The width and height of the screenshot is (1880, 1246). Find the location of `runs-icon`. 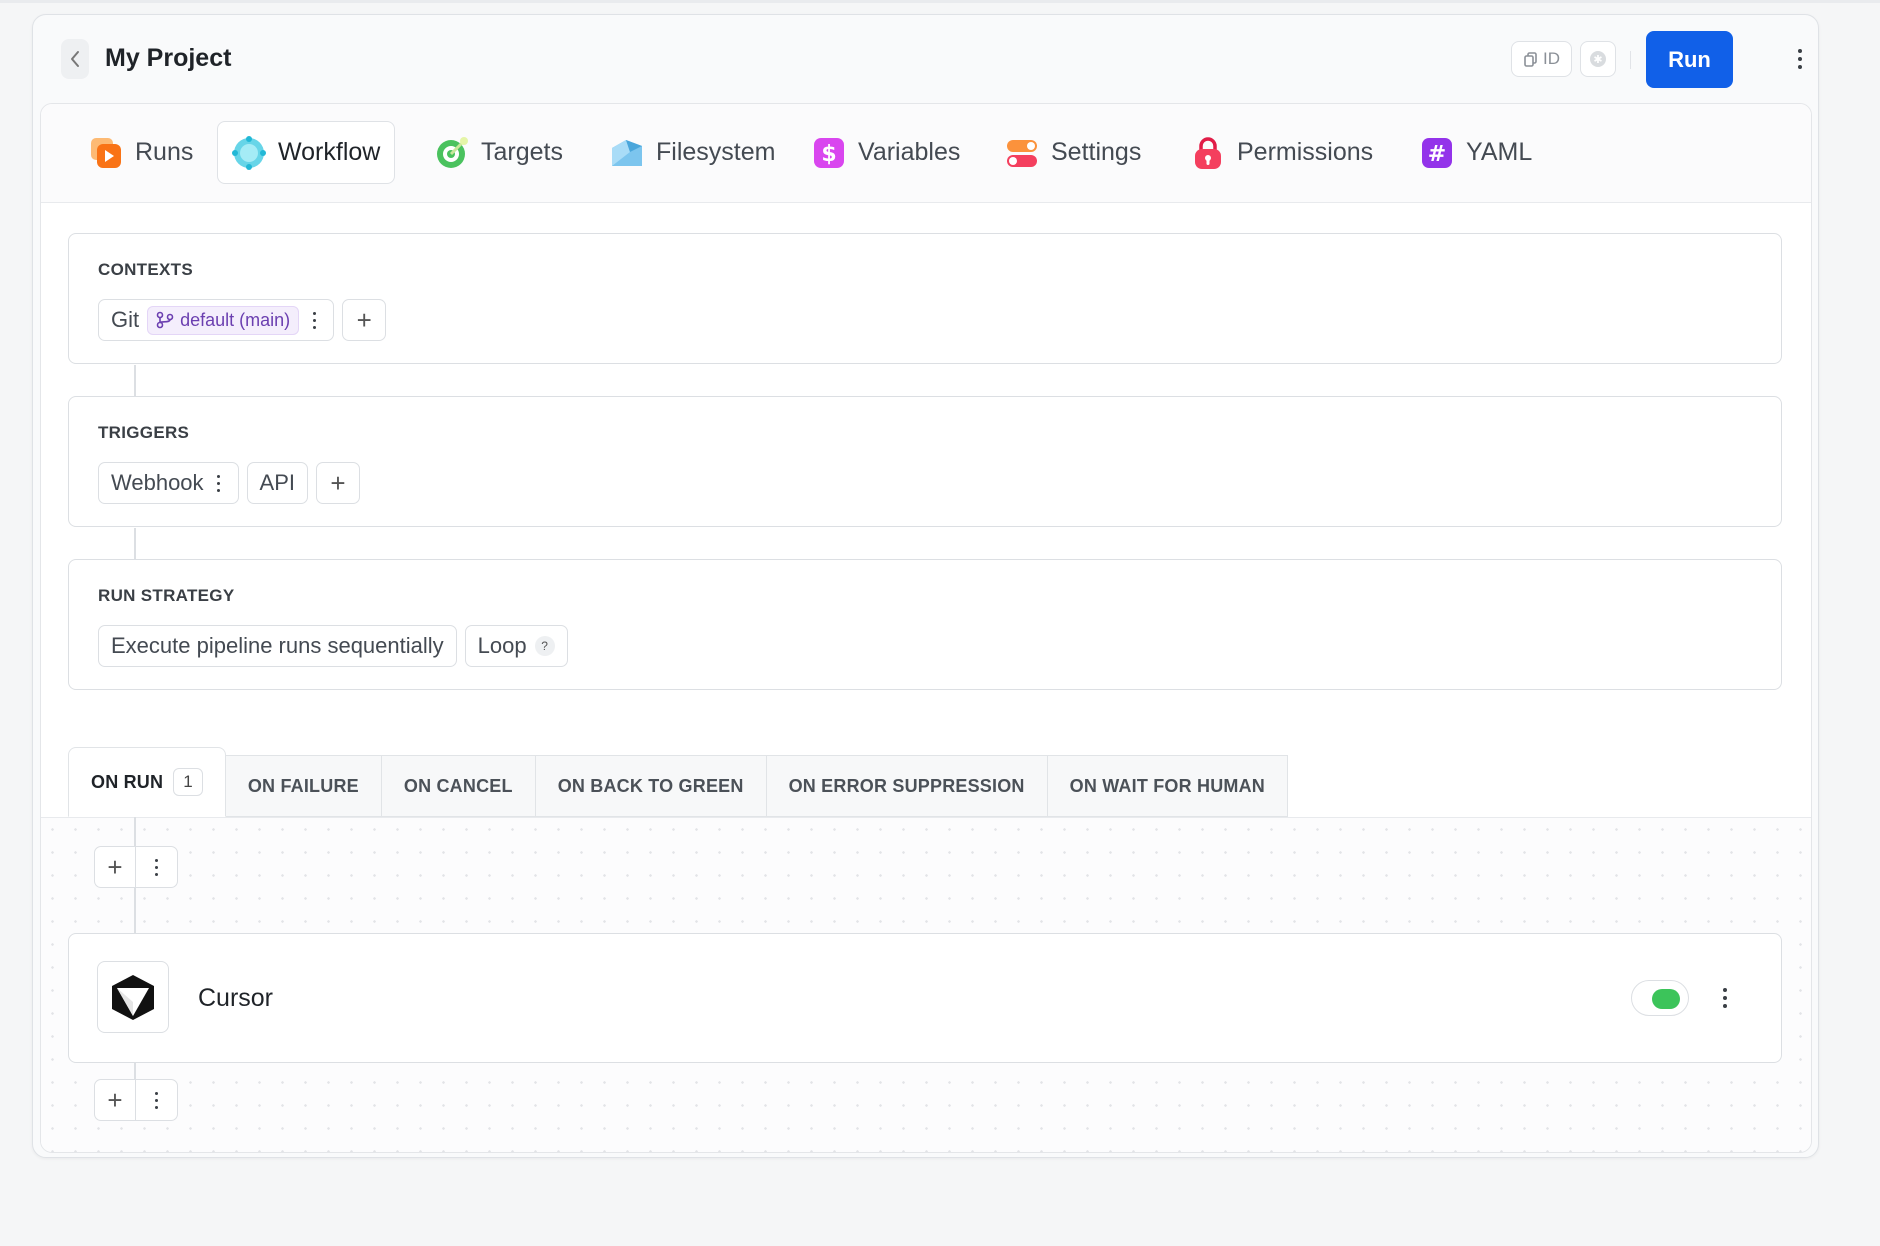

runs-icon is located at coordinates (106, 152).